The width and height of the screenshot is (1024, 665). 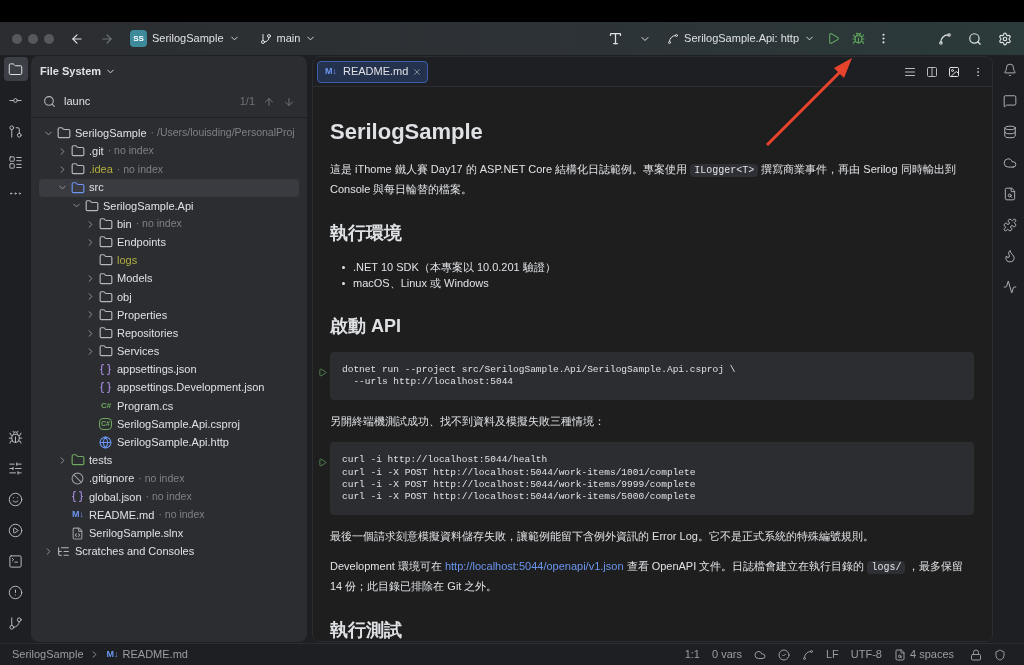 I want to click on panel-title: File System, so click(x=78, y=71).